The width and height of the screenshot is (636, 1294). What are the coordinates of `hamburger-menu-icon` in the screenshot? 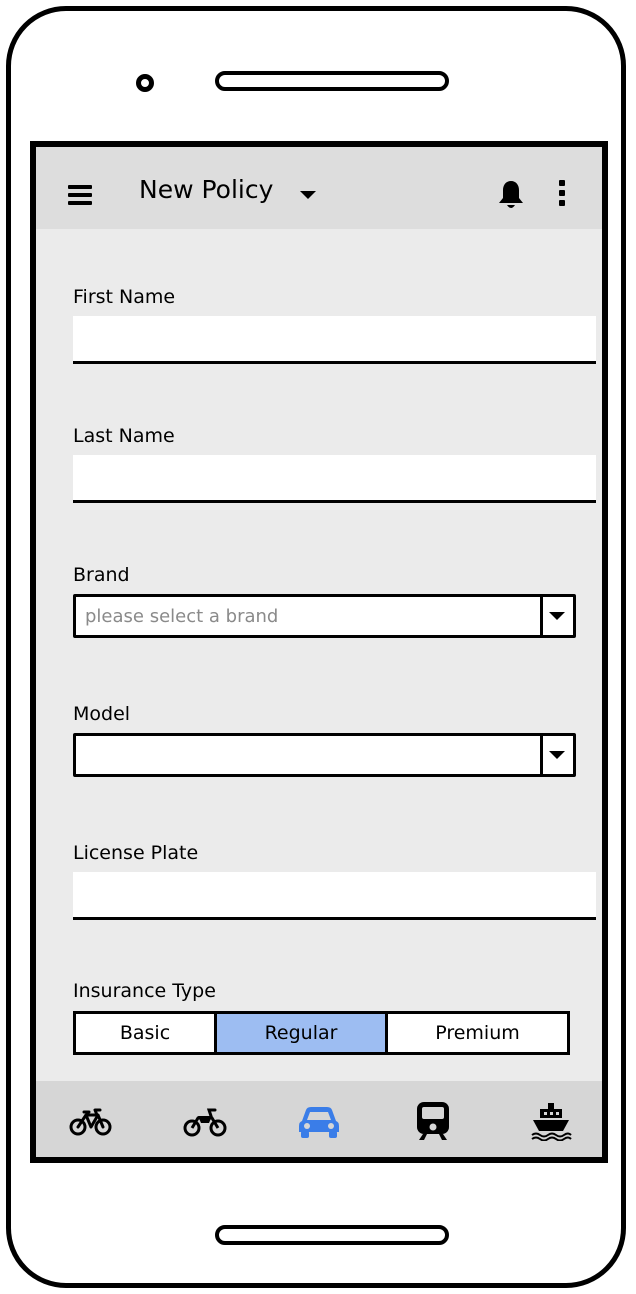 It's located at (80, 195).